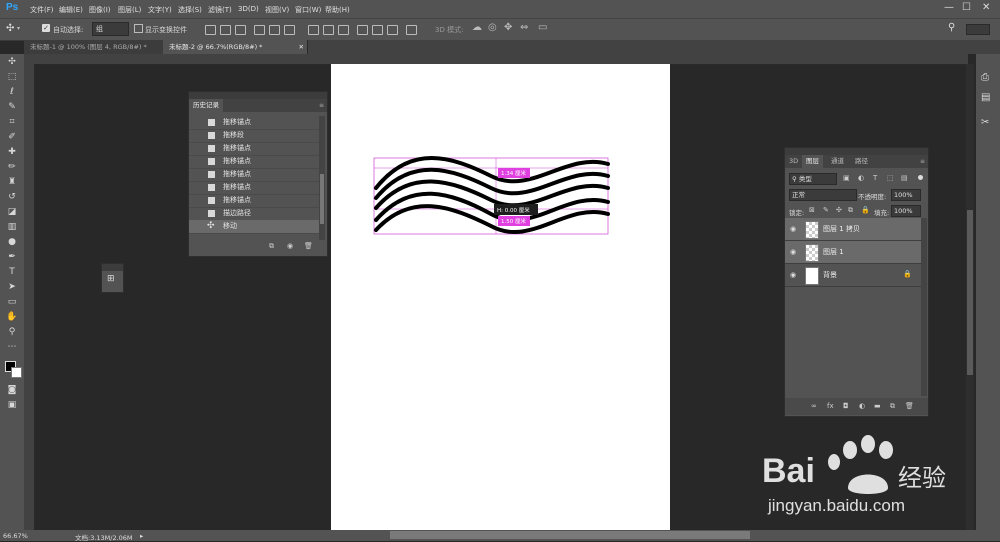 This screenshot has height=542, width=1000. Describe the element at coordinates (12, 390) in the screenshot. I see `quick-mask-icon: ◙` at that location.